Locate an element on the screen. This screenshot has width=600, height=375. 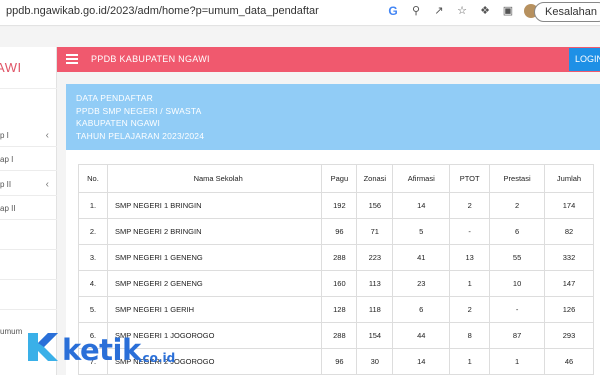
table-cell: 46 is located at coordinates (569, 361).